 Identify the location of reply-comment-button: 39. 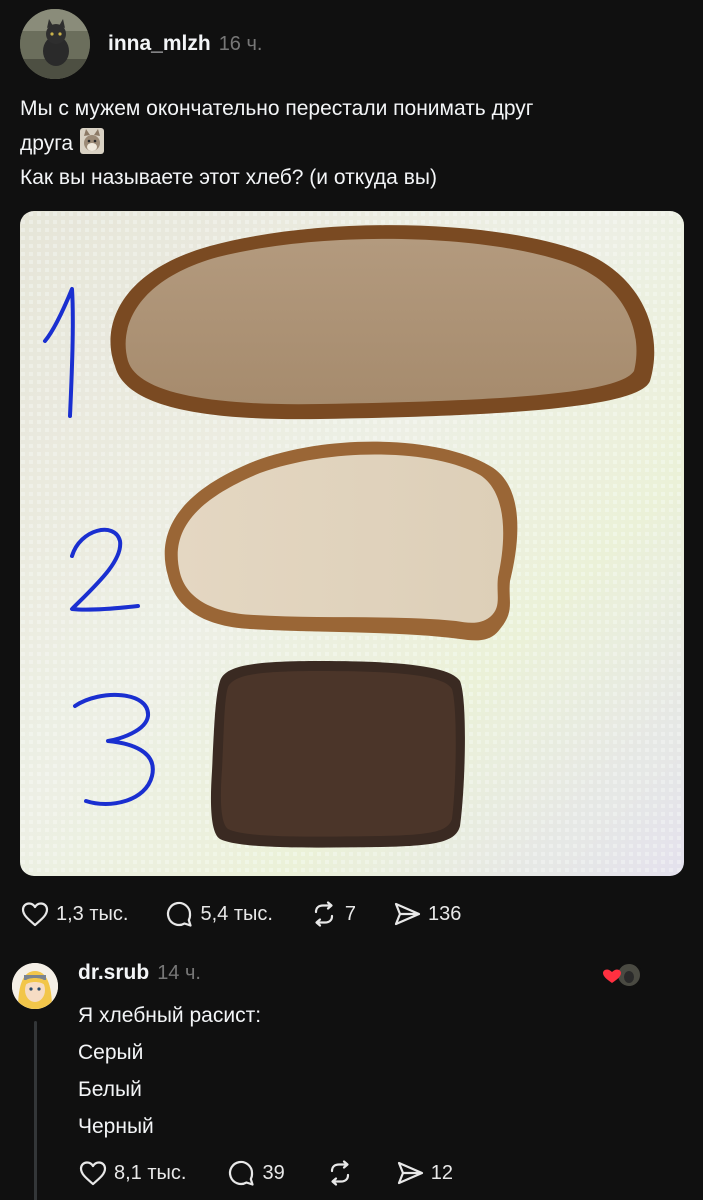
(255, 1173).